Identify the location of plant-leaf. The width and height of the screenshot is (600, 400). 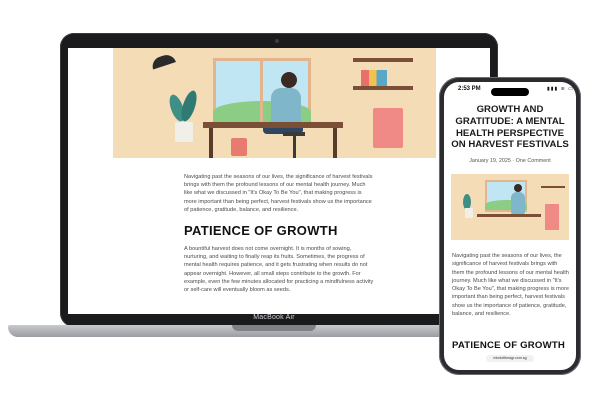
(189, 106).